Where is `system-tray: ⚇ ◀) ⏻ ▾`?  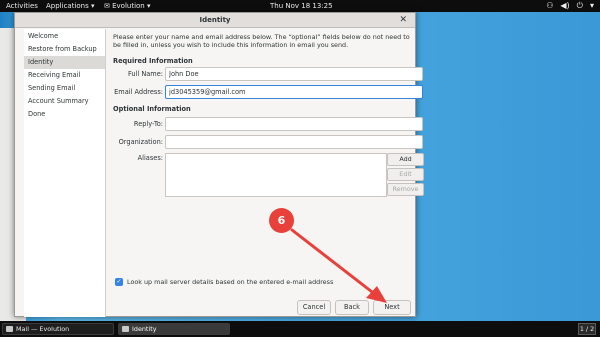
system-tray: ⚇ ◀) ⏻ ▾ is located at coordinates (570, 6).